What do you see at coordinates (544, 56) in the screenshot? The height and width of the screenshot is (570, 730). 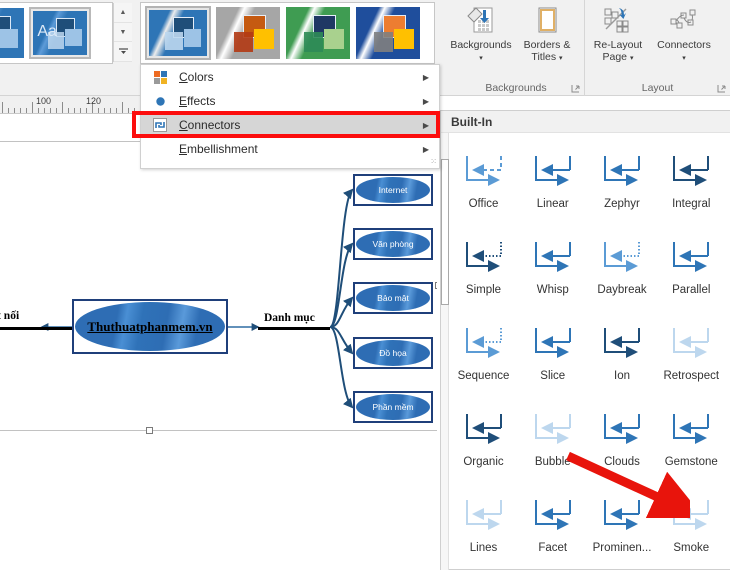 I see `label-line2: Titles` at bounding box center [544, 56].